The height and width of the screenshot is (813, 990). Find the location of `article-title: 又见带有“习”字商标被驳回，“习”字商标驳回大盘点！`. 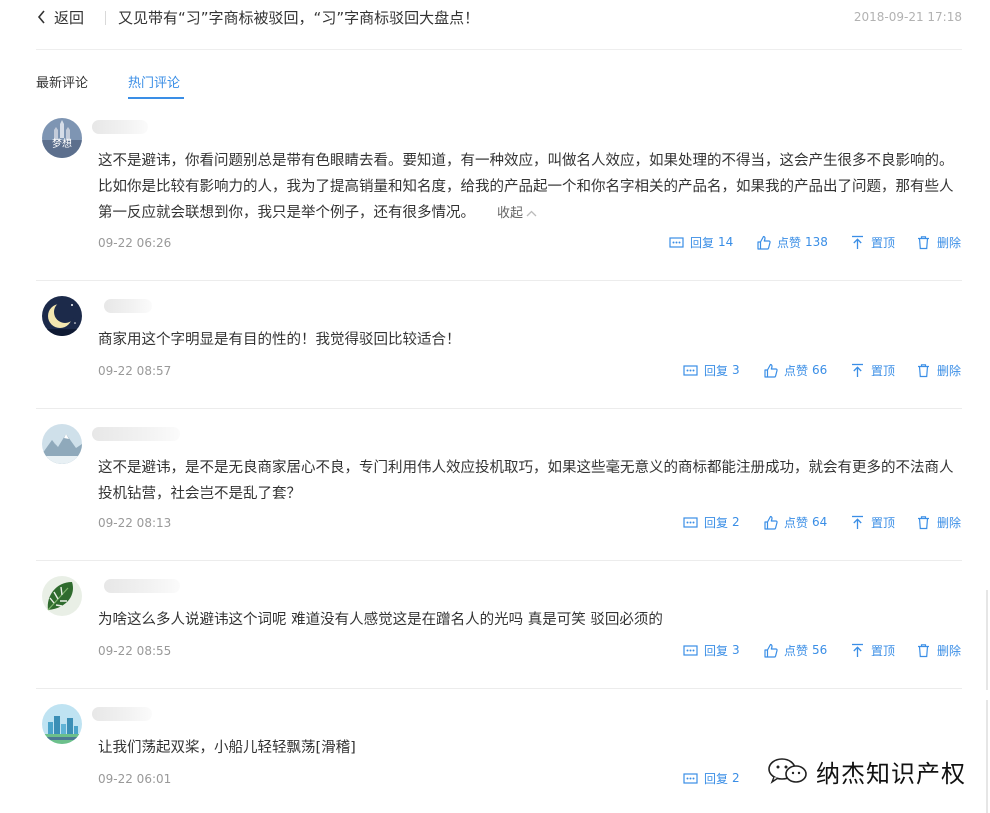

article-title: 又见带有“习”字商标被驳回，“习”字商标驳回大盘点！ is located at coordinates (299, 18).